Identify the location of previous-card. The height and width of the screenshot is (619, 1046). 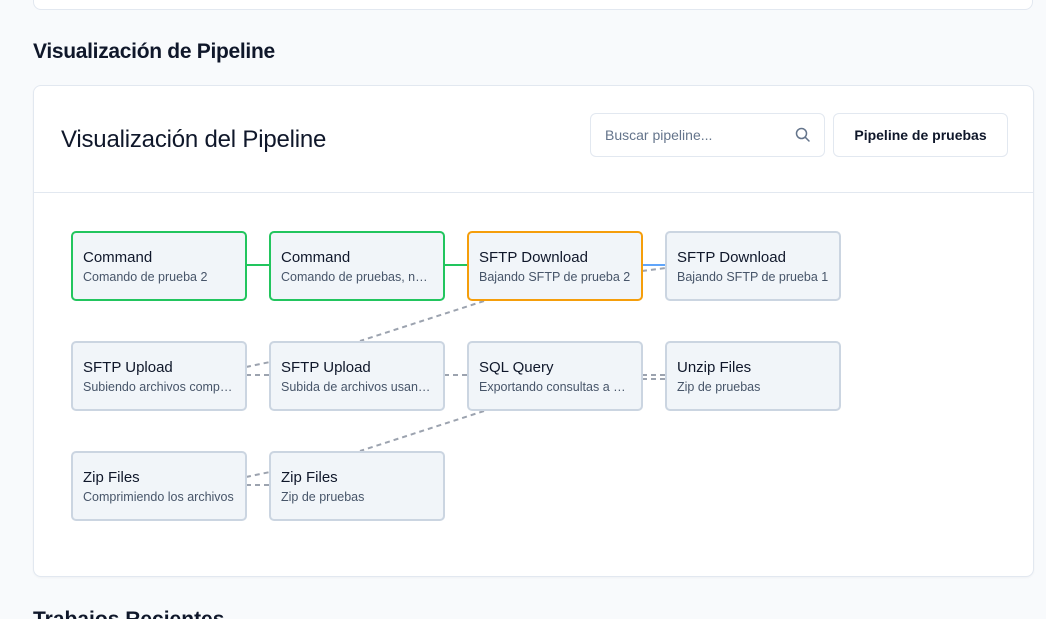
(533, 5).